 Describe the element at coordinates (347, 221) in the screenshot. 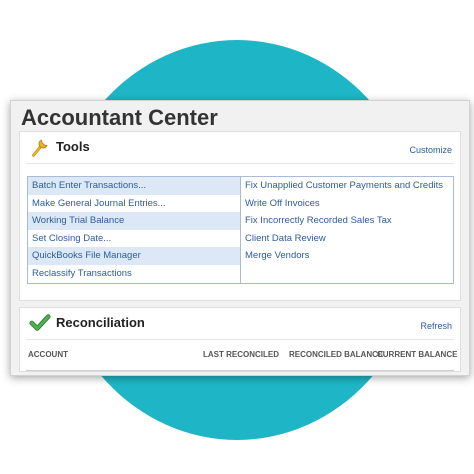

I see `tool-fix-sales-tax: Fix Incorrectly Recorded Sales Tax` at that location.